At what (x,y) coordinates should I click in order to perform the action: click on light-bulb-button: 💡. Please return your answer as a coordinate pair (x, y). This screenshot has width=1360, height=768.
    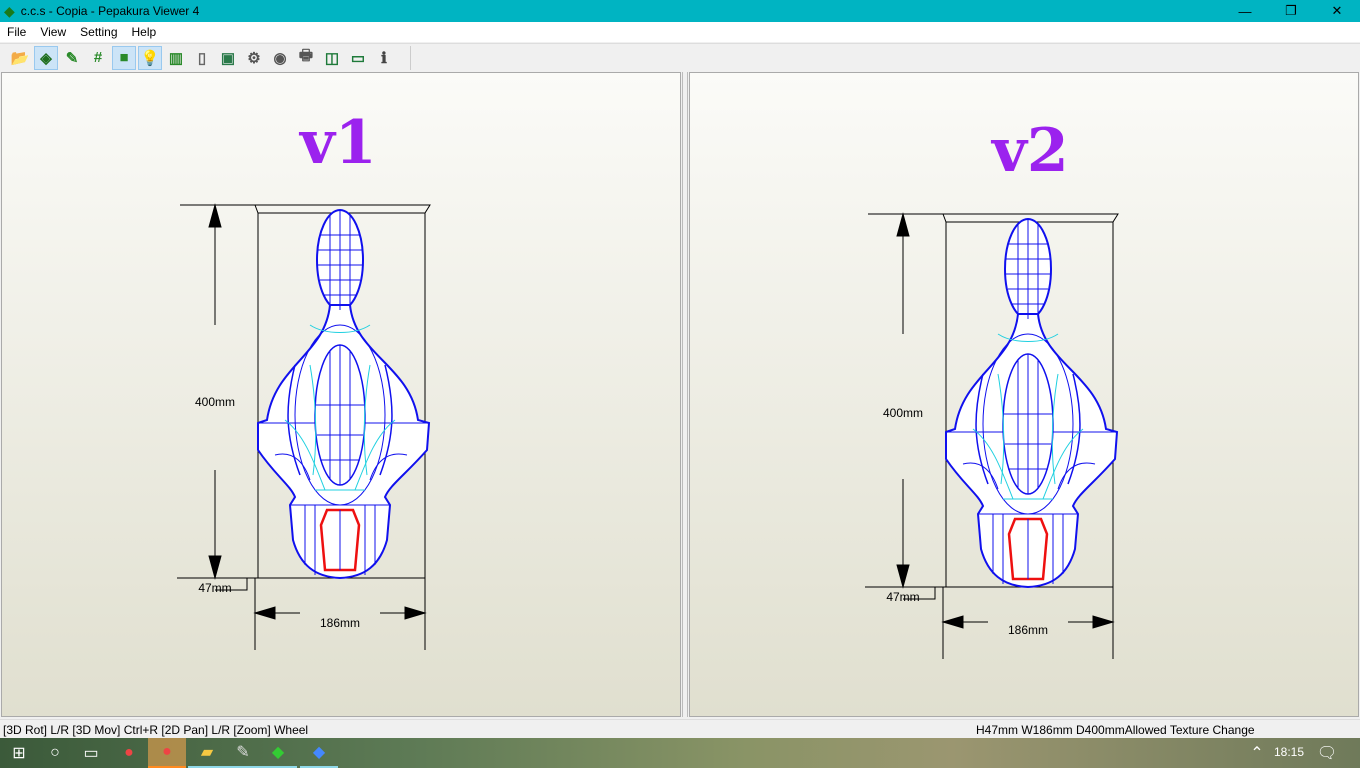
    Looking at the image, I should click on (150, 57).